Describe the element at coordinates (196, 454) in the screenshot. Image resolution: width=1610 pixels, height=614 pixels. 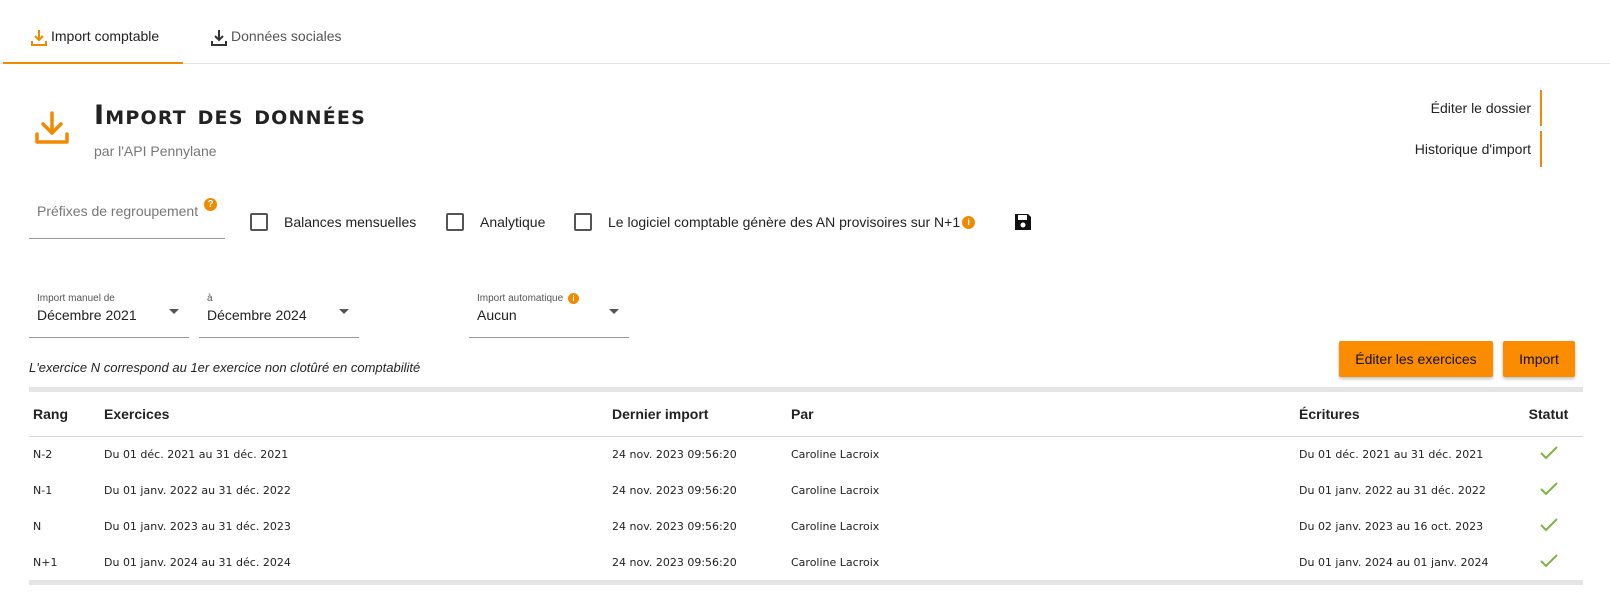
I see `cell-exercices: Du 01 déc. 2021 au 31 déc. 2021` at that location.